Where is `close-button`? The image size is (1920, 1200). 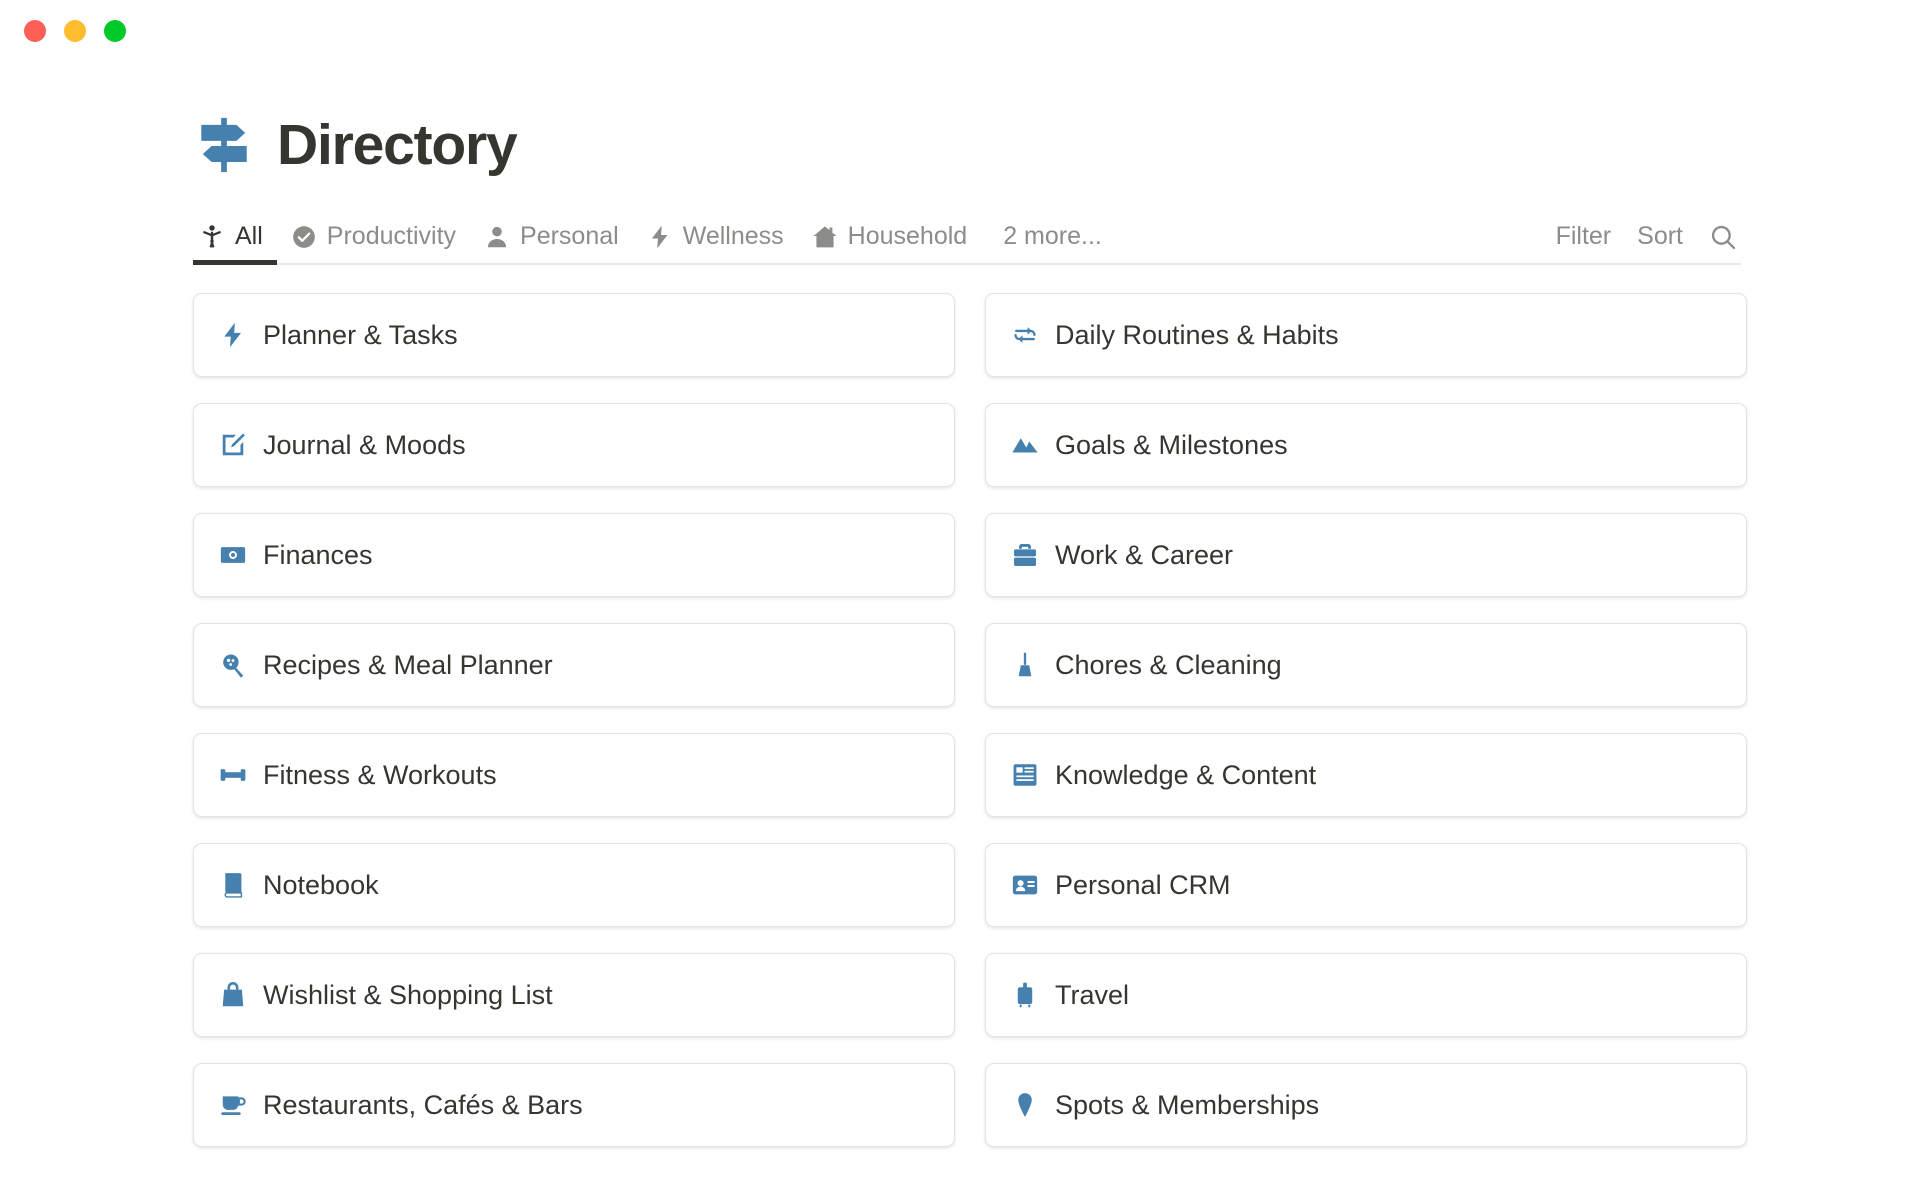 close-button is located at coordinates (35, 31).